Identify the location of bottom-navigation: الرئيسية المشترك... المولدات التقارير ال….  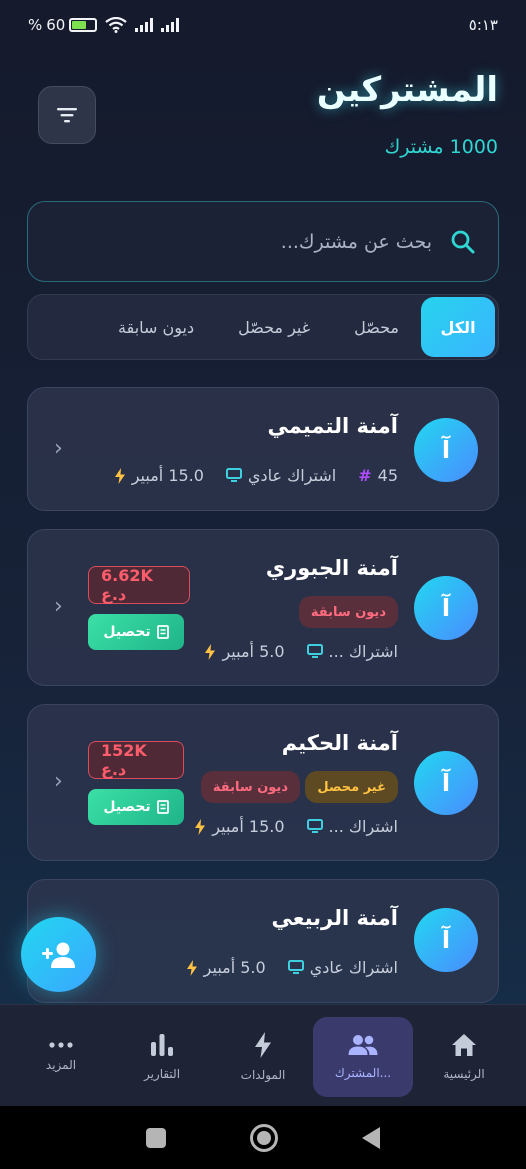
(263, 1055).